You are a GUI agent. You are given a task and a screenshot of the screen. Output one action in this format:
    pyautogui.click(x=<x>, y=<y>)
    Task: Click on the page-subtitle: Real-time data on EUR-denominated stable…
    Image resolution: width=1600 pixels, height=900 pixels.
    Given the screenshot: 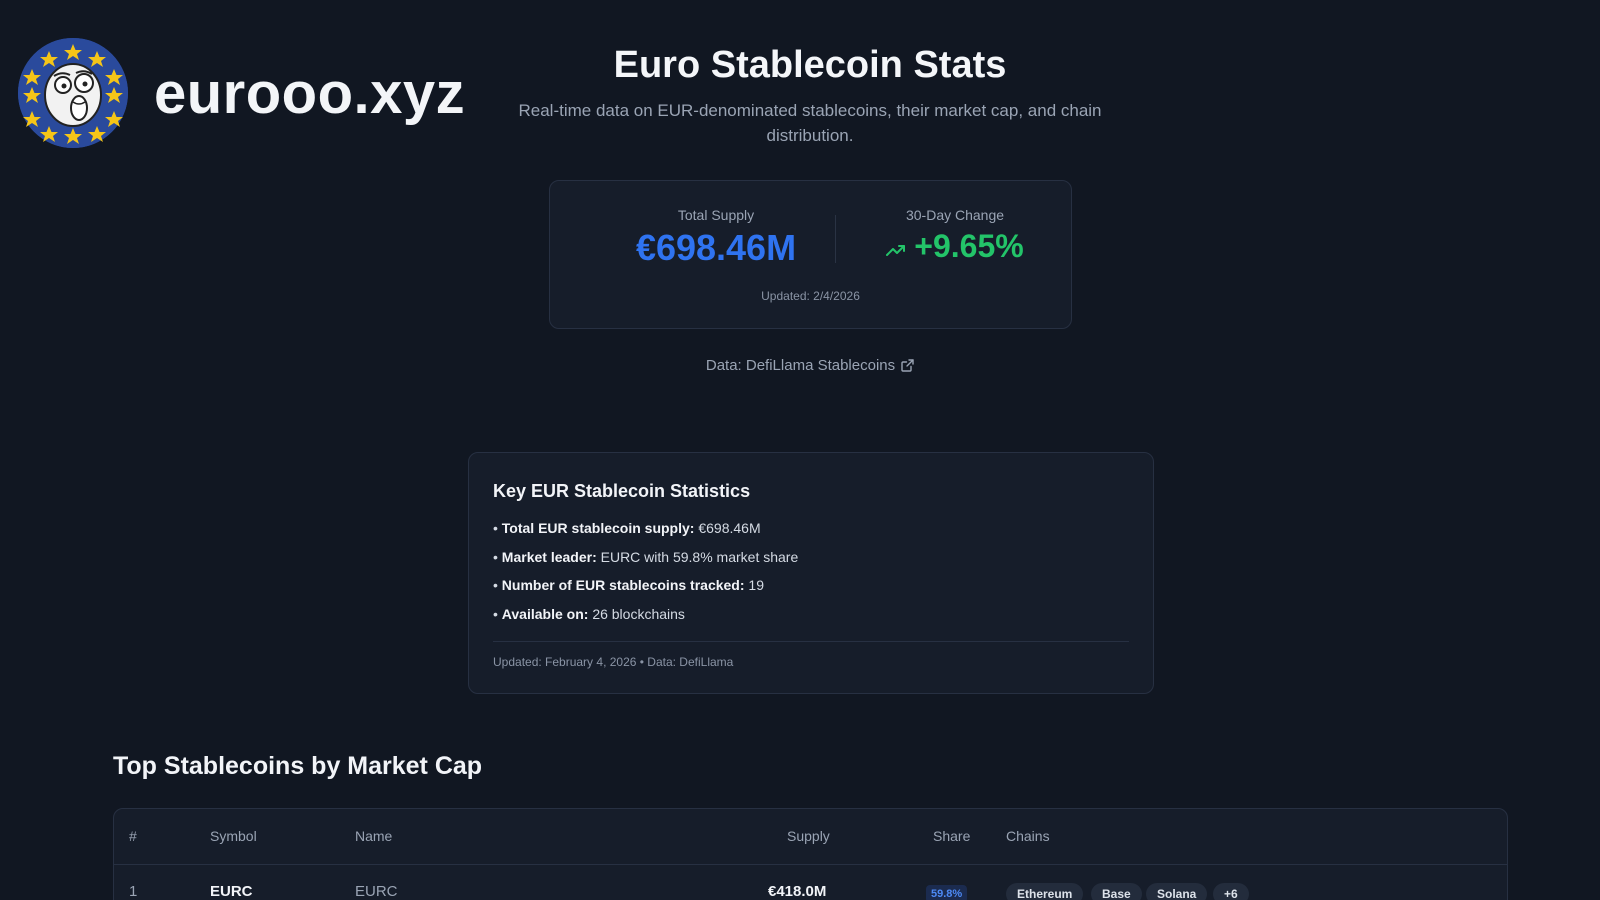 What is the action you would take?
    pyautogui.click(x=810, y=123)
    